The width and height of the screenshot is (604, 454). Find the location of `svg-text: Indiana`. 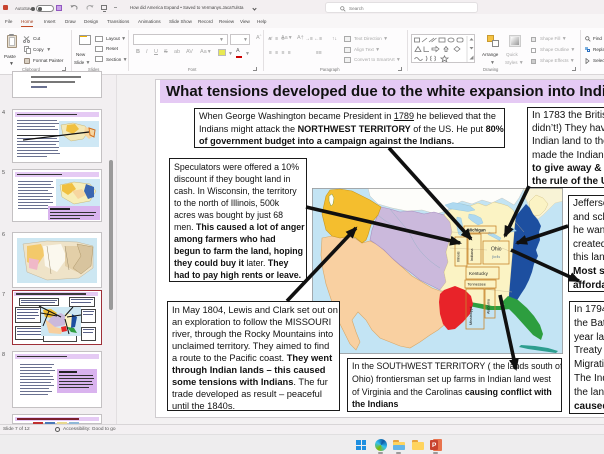

svg-text: Indiana is located at coordinates (472, 254).